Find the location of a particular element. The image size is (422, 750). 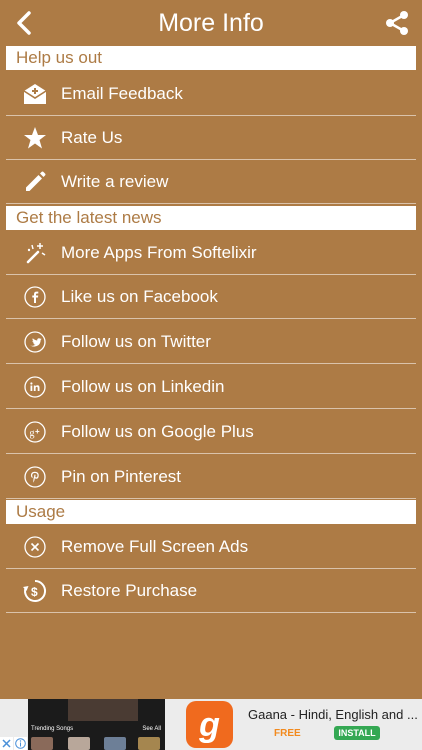

more-apps-row: More Apps From Softelixir is located at coordinates (211, 253).